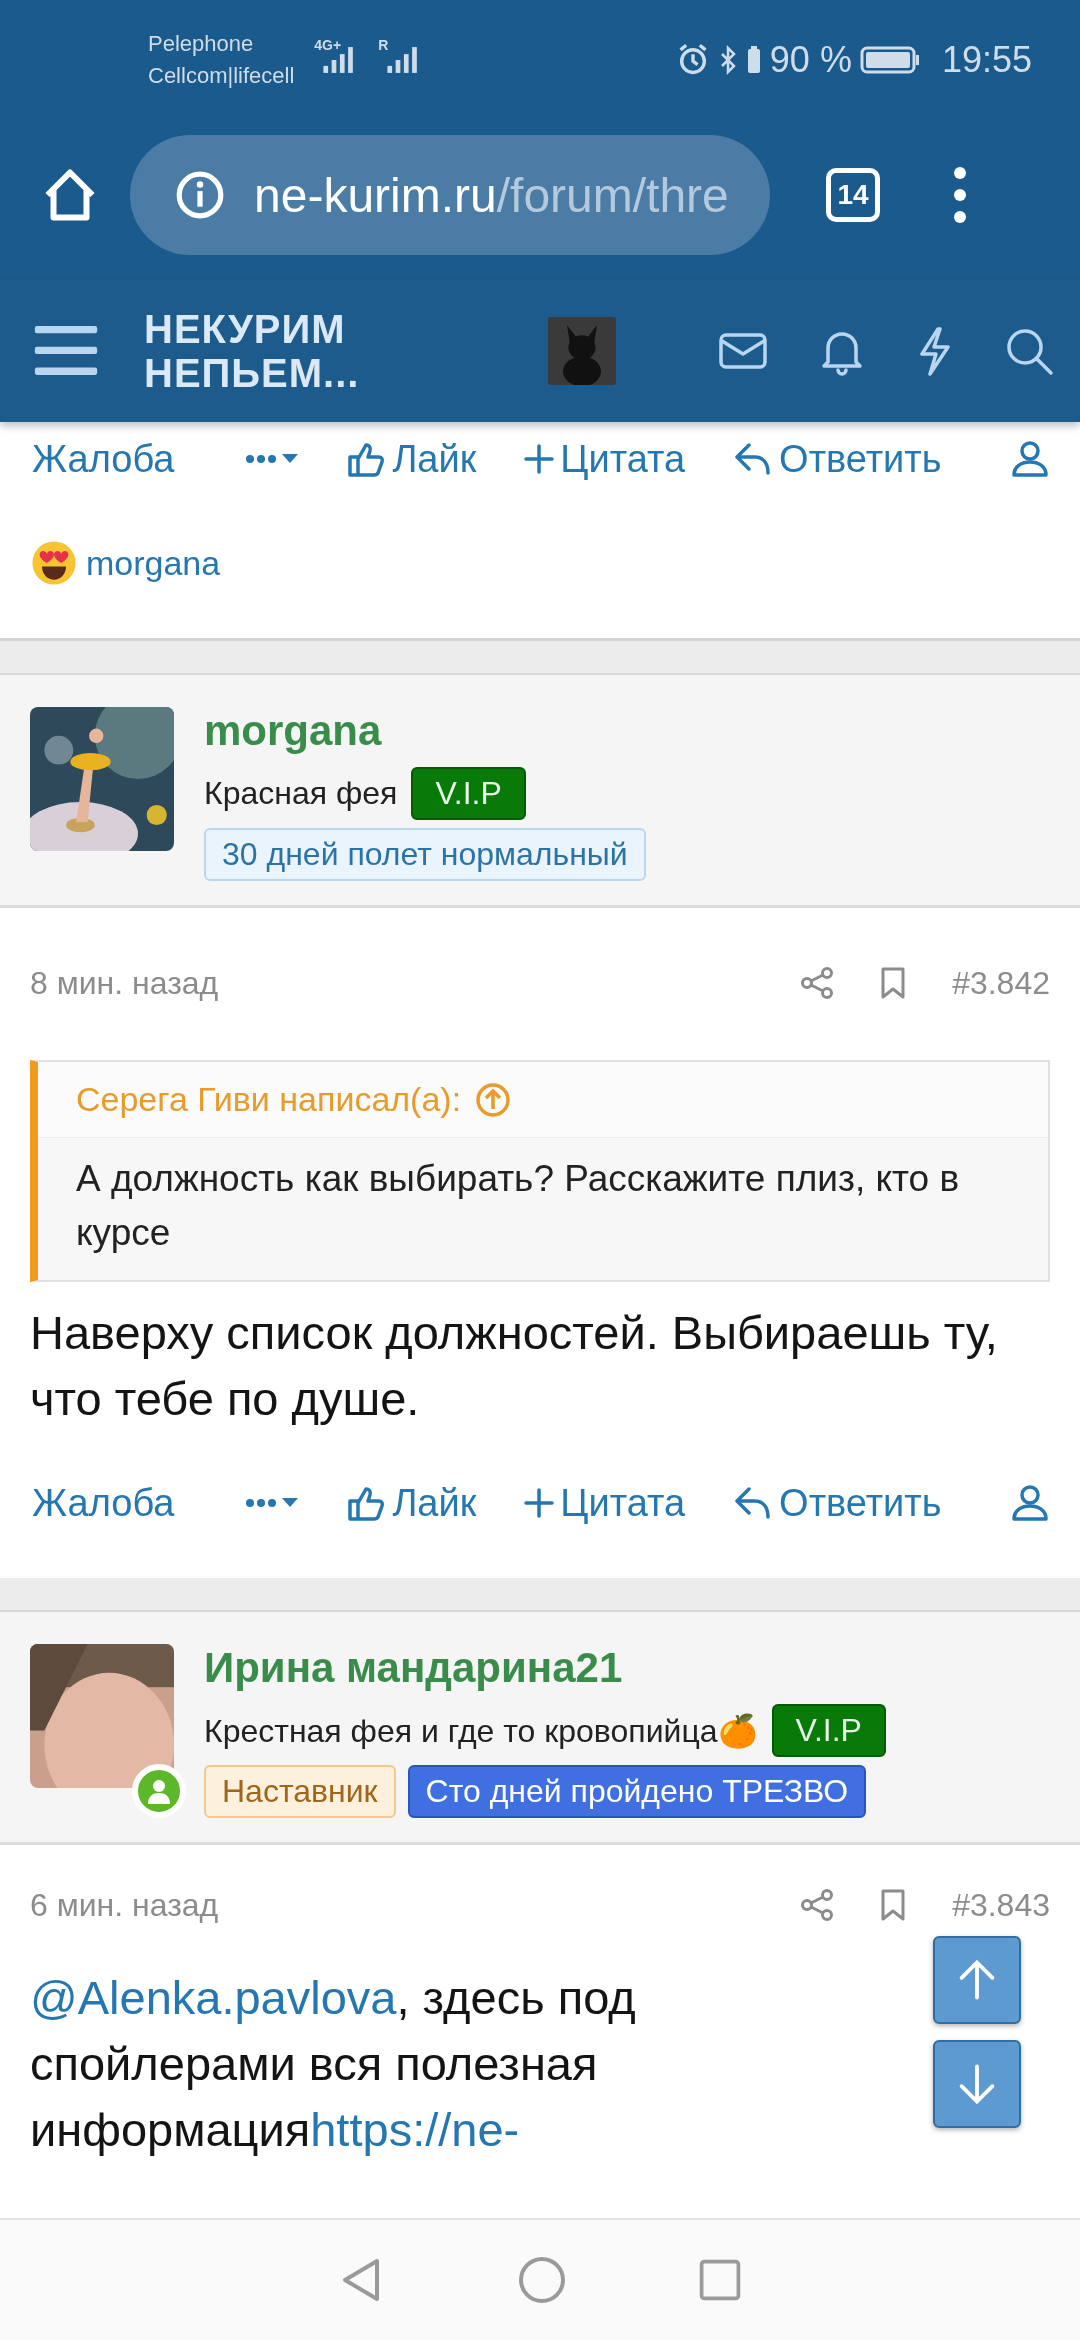 The height and width of the screenshot is (2340, 1080). What do you see at coordinates (491, 195) in the screenshot?
I see `url-text: ne-kurim.ru/forum/thre` at bounding box center [491, 195].